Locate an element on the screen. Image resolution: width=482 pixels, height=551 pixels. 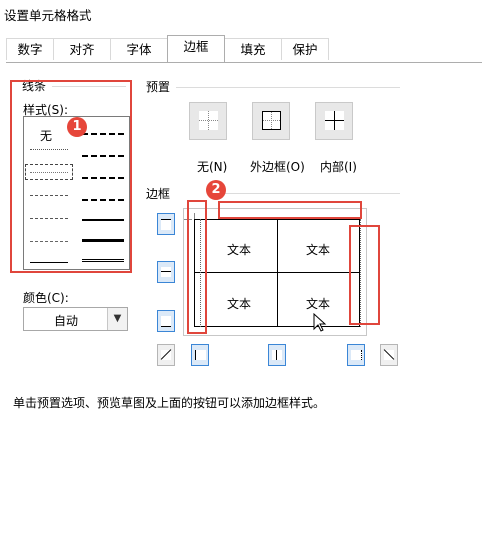
tab-font: 字体 is located at coordinates (139, 49).